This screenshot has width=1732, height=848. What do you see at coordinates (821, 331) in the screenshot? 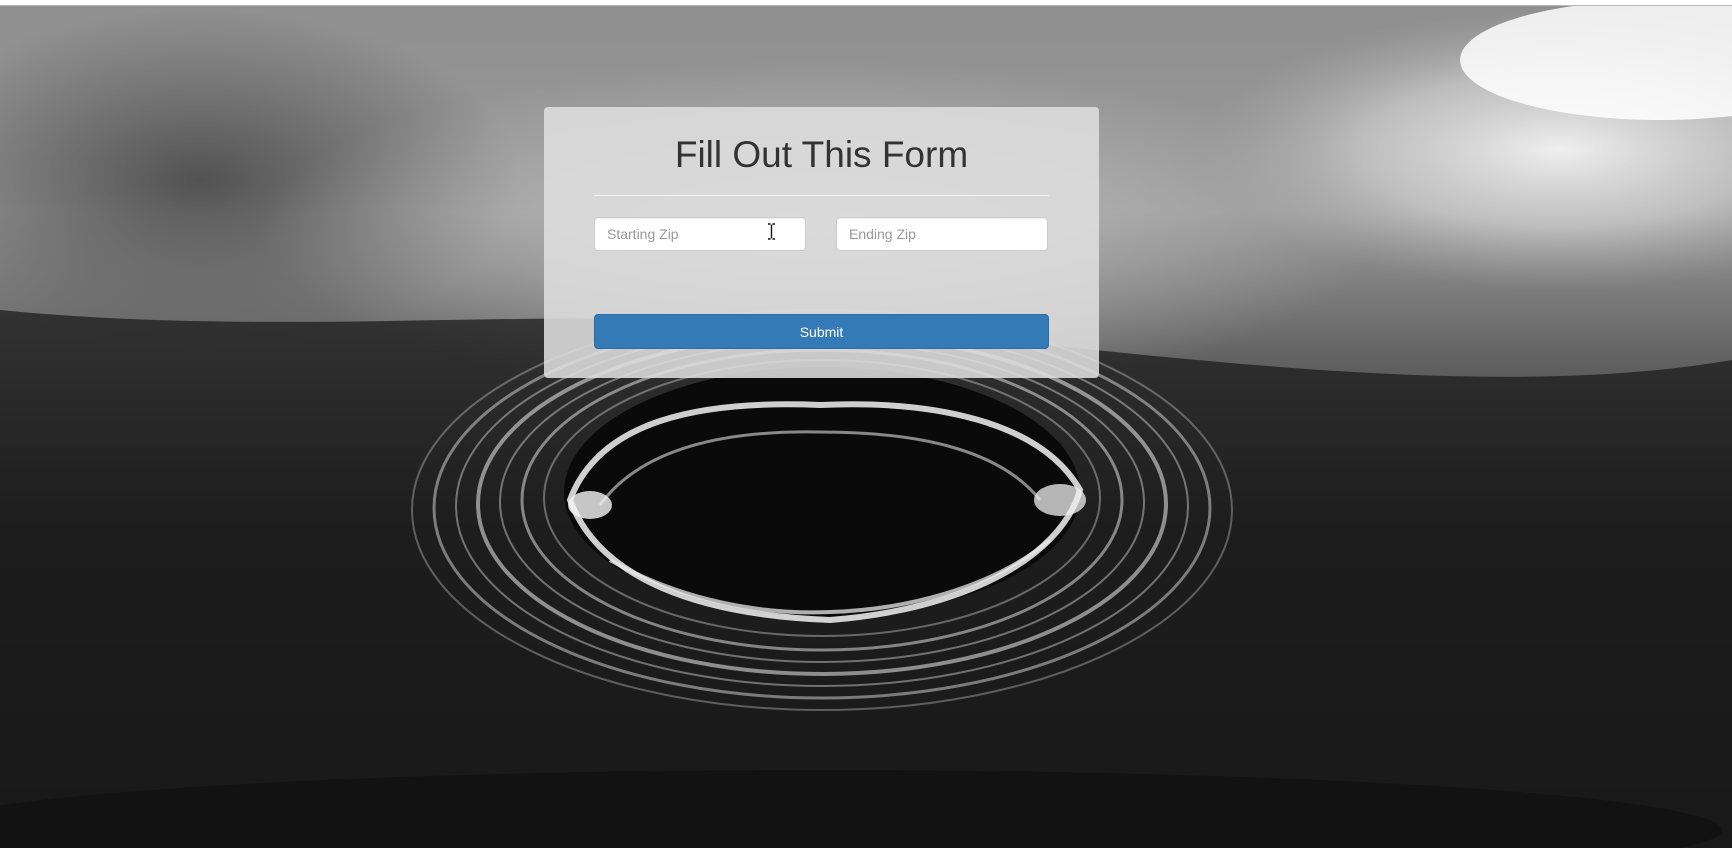
I see `submit-button: Submit` at bounding box center [821, 331].